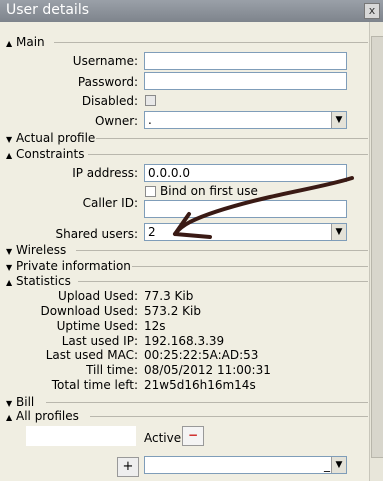  Describe the element at coordinates (263, 207) in the screenshot. I see `annotation-arrow` at that location.